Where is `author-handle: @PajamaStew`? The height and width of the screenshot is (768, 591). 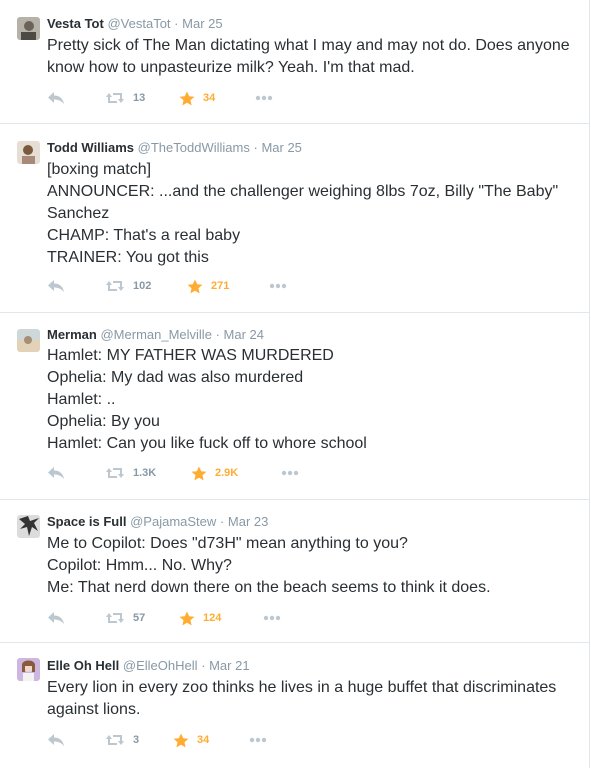 author-handle: @PajamaStew is located at coordinates (173, 521).